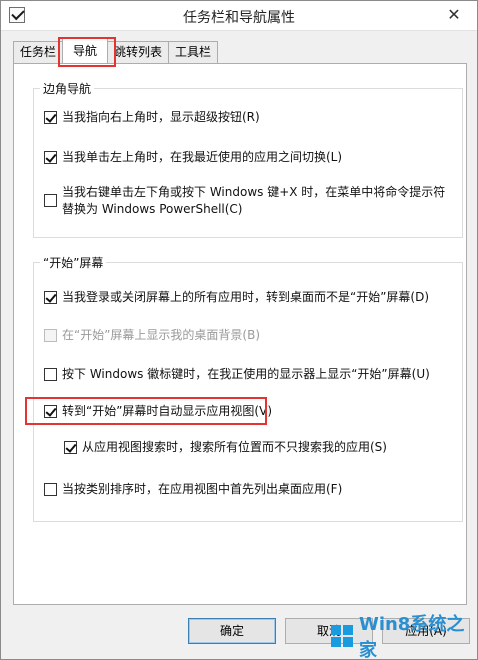  I want to click on option-show-apps-view: 转到“开始”屏幕时自动显示应用视图(V), so click(158, 411).